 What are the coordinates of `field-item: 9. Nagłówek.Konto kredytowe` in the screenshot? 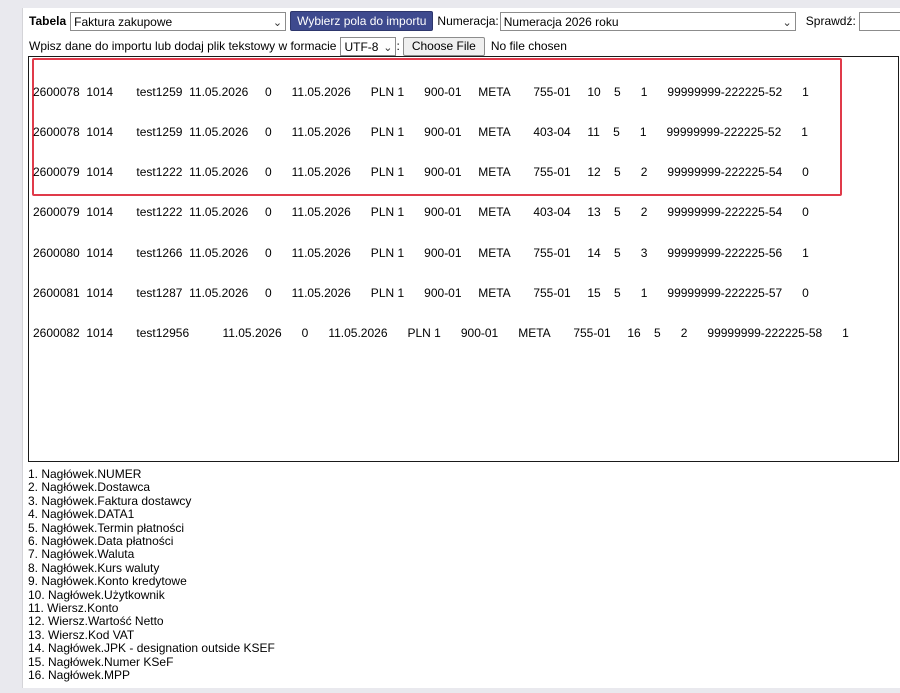 It's located at (107, 581).